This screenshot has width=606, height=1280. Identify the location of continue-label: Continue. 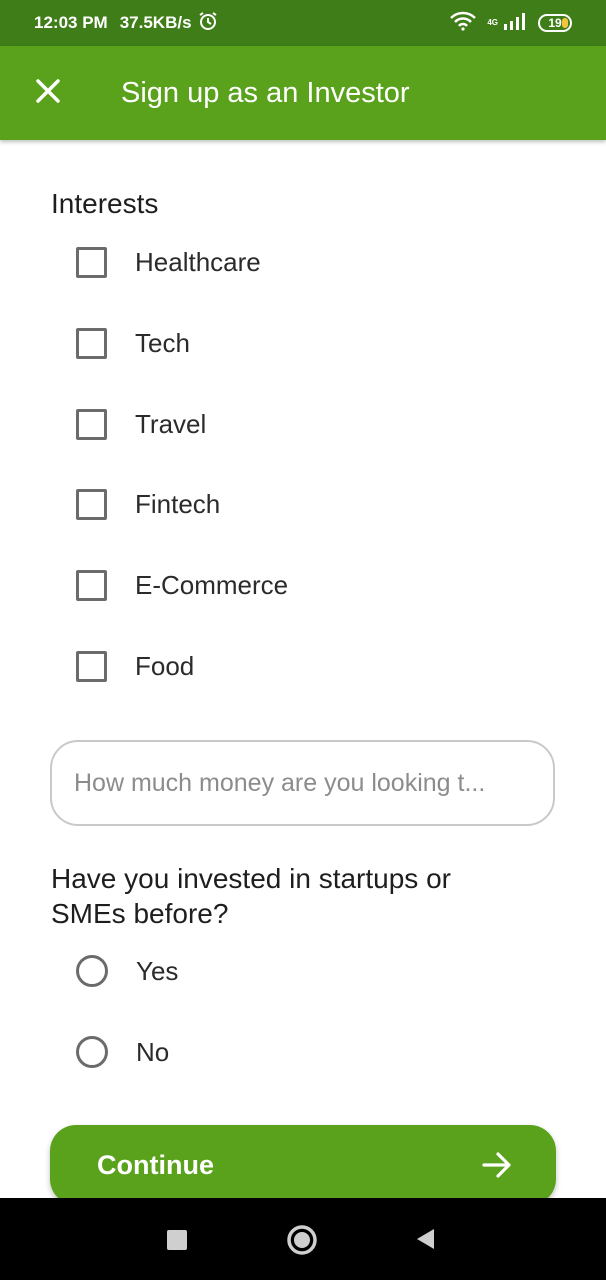
(155, 1164).